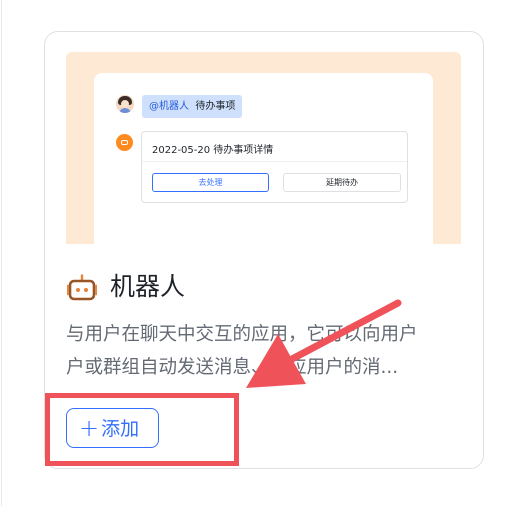  I want to click on preview-handle-button: 去处理, so click(210, 182).